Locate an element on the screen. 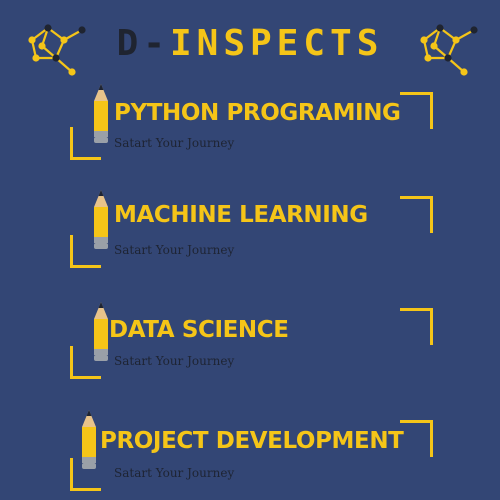  brand-title-rest: INSPECTS is located at coordinates (276, 43).